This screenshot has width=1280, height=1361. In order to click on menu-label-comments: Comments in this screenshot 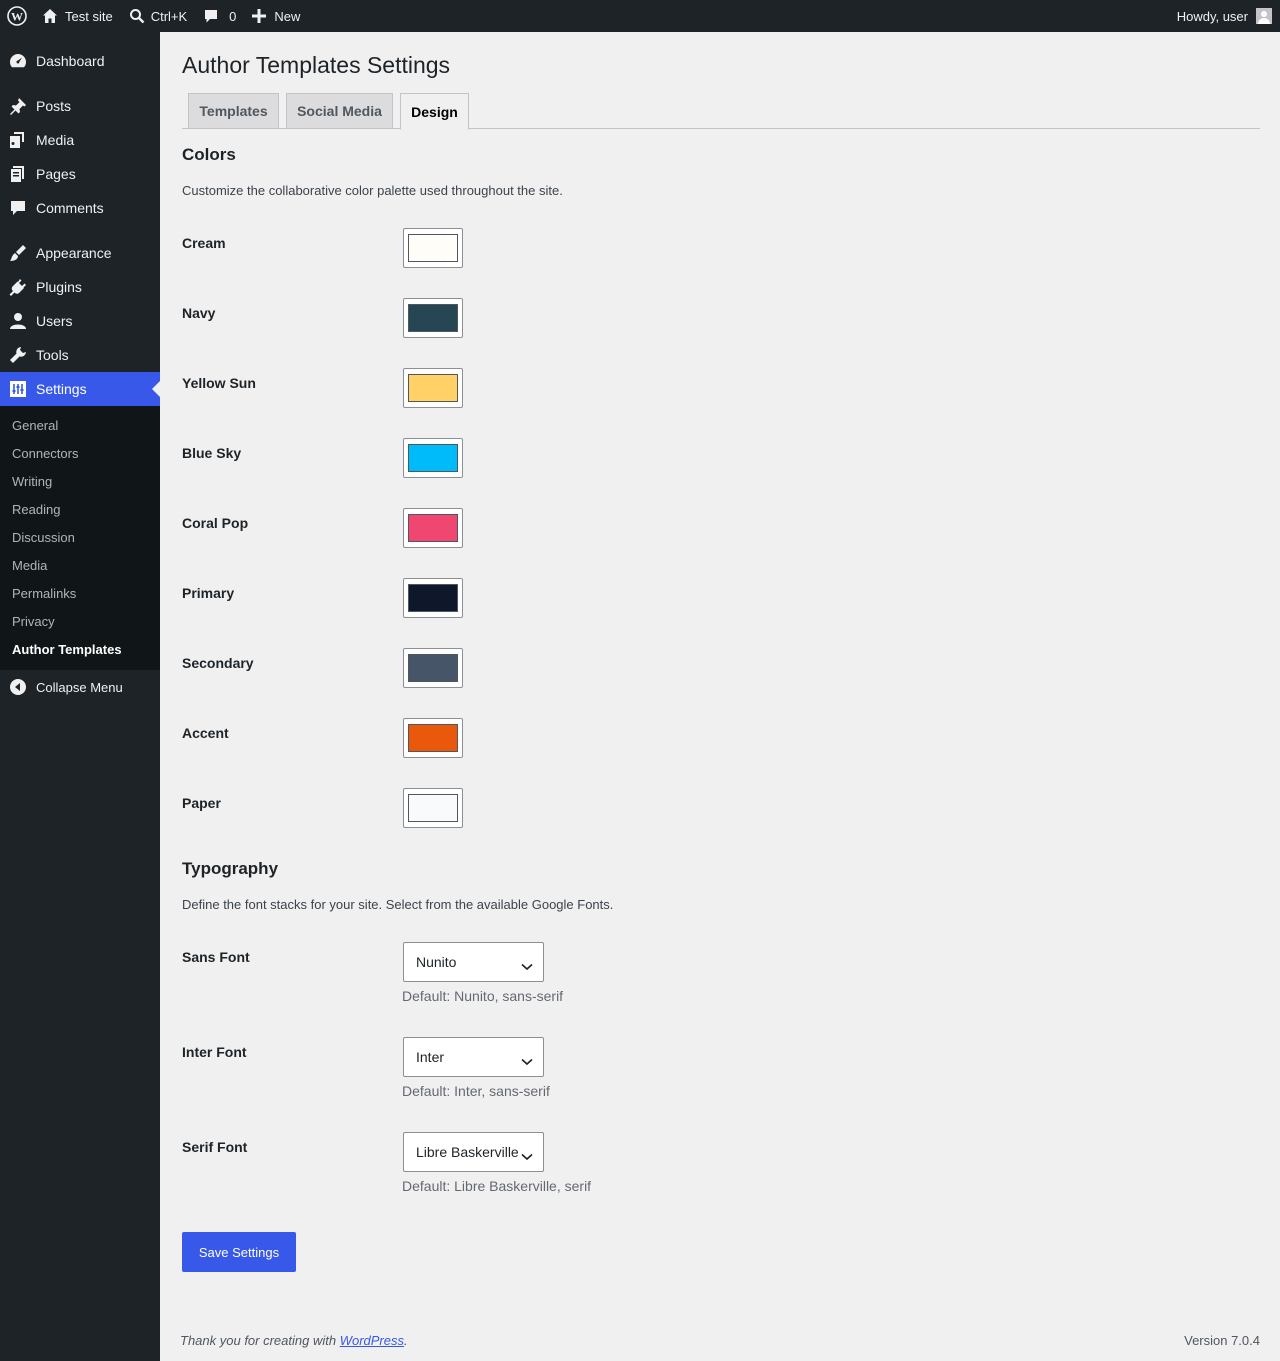, I will do `click(70, 208)`.